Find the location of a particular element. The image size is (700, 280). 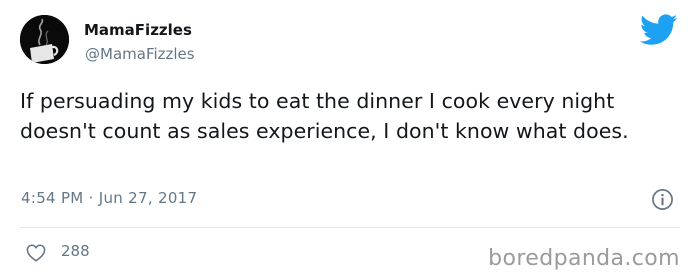

steaming-mug-icon is located at coordinates (44, 39).